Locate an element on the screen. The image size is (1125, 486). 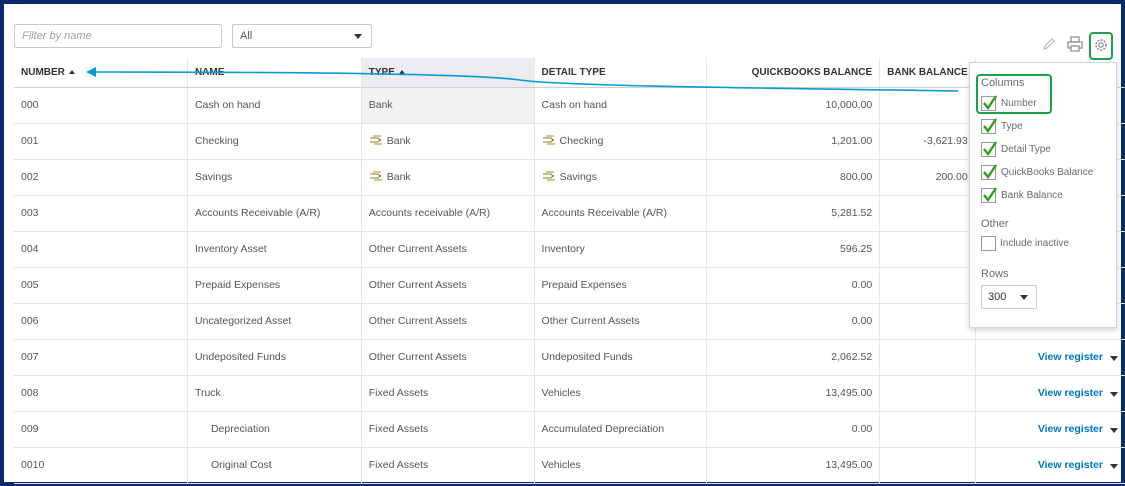
other-heading: Other is located at coordinates (995, 224).